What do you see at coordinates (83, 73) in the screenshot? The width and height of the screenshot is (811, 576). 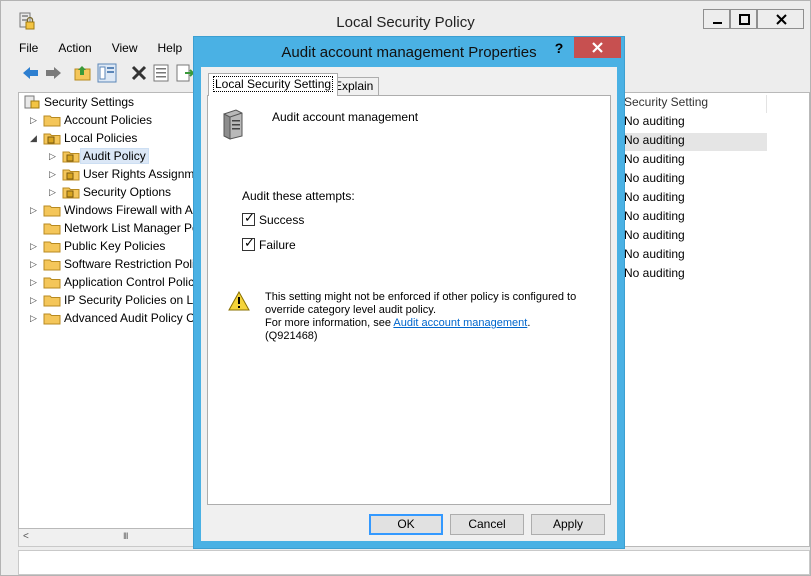 I see `up-folder-icon` at bounding box center [83, 73].